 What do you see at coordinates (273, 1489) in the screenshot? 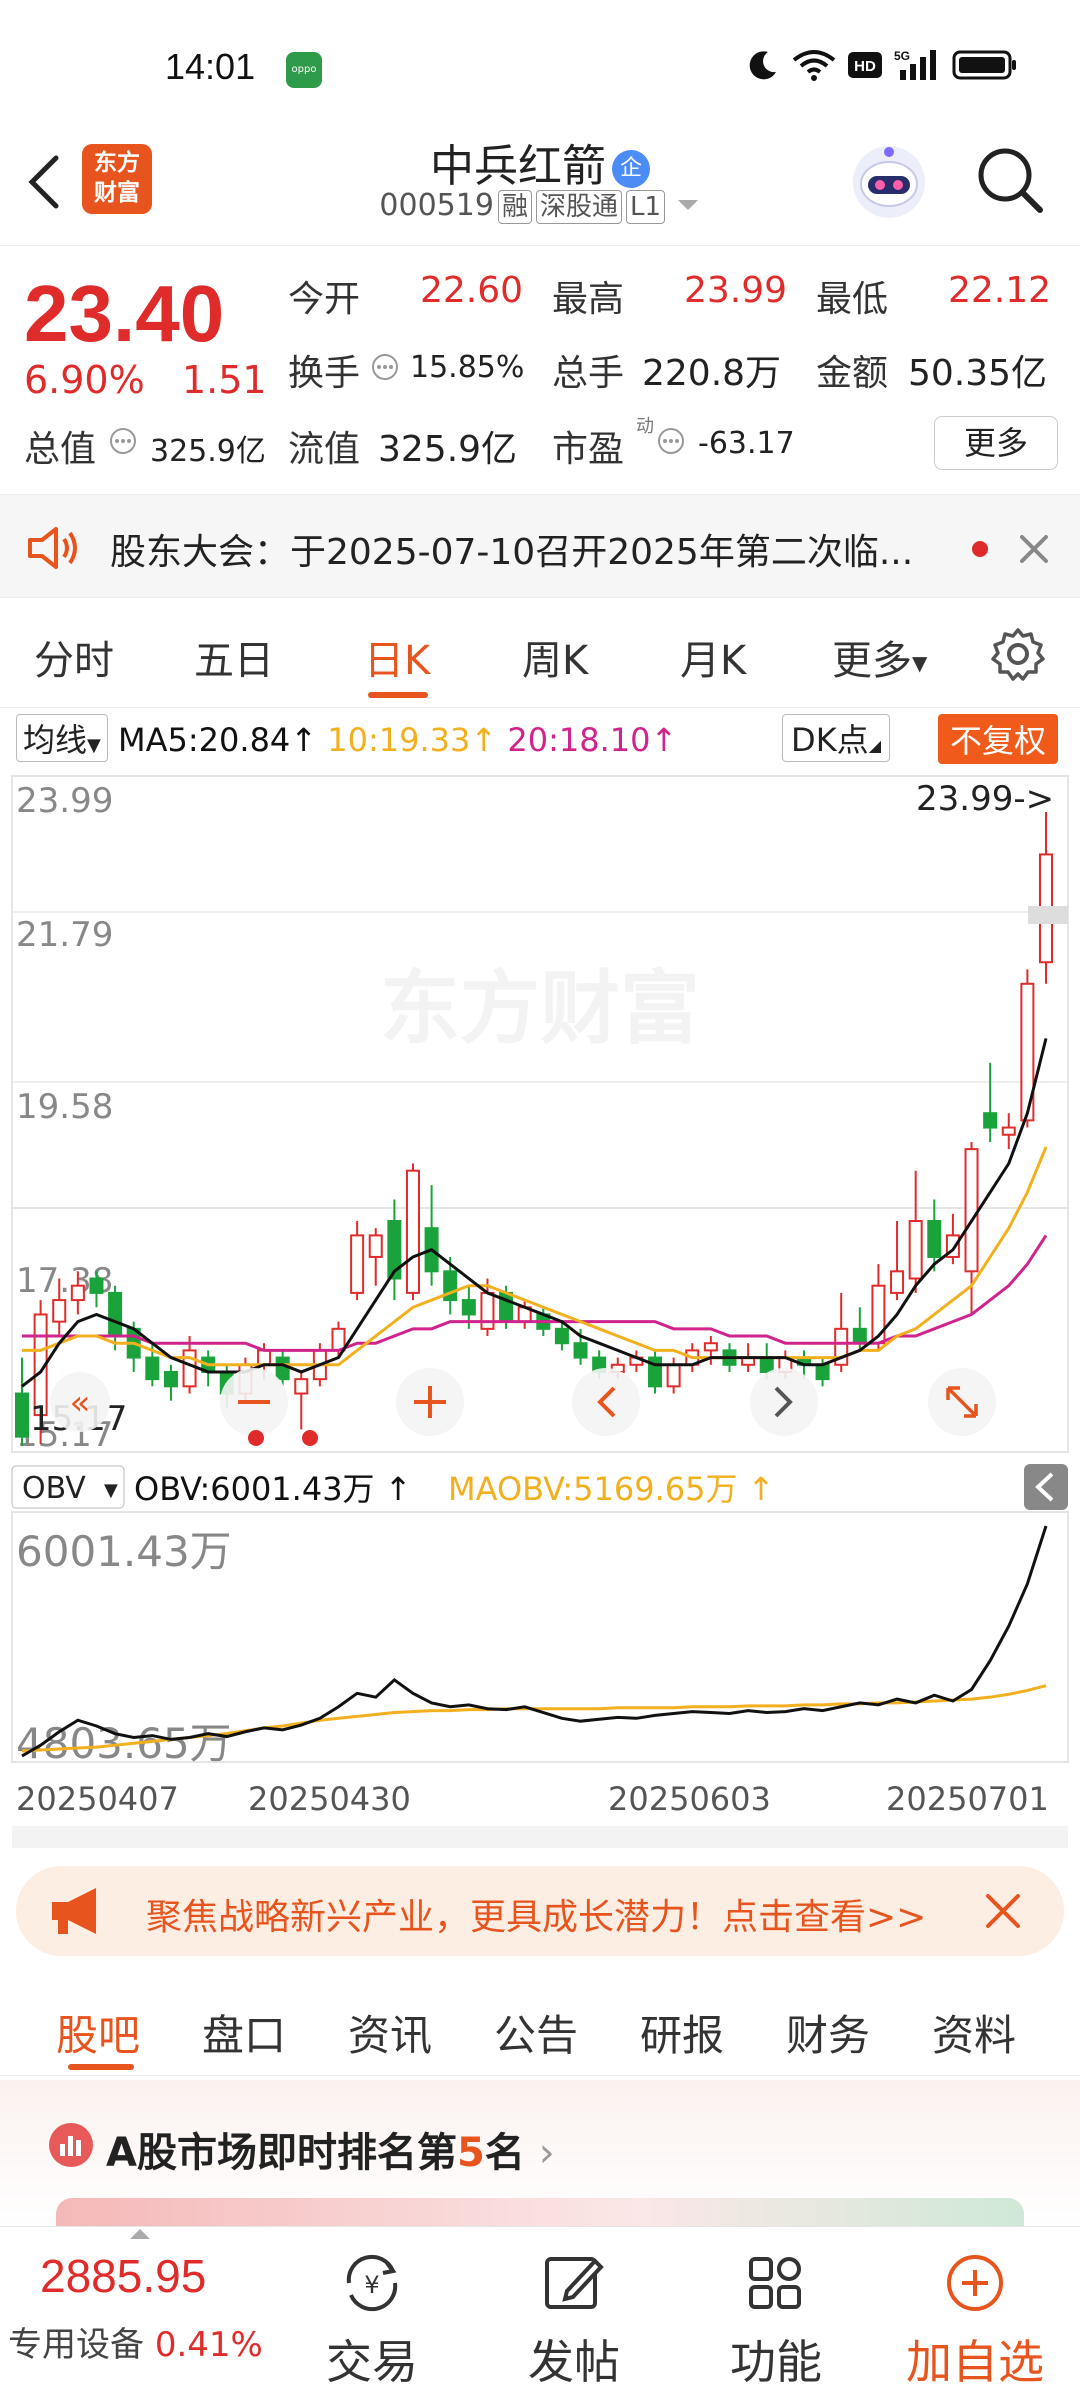
I see `obv-value: OBV:6001.43万 ↑` at bounding box center [273, 1489].